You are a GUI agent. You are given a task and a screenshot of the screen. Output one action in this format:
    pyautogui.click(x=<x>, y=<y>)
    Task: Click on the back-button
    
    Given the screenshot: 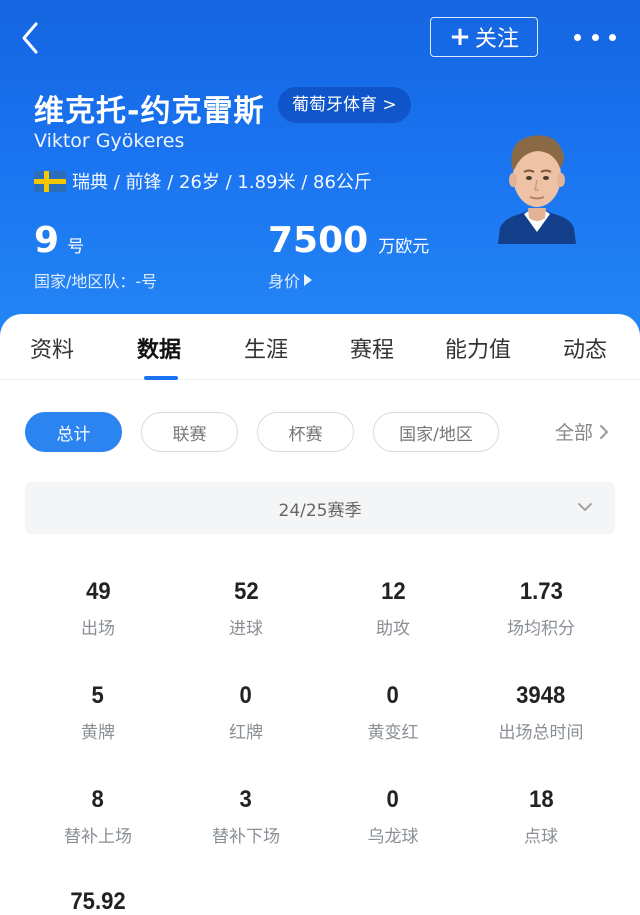 What is the action you would take?
    pyautogui.click(x=32, y=38)
    